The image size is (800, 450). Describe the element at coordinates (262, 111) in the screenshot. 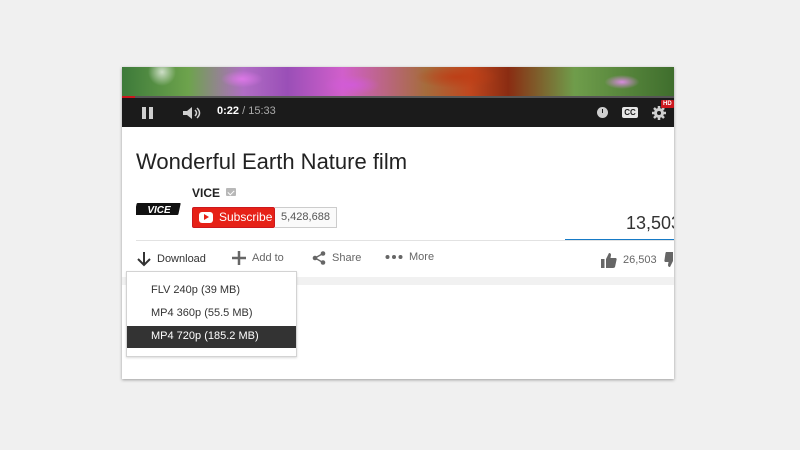

I see `duration: 15:33` at that location.